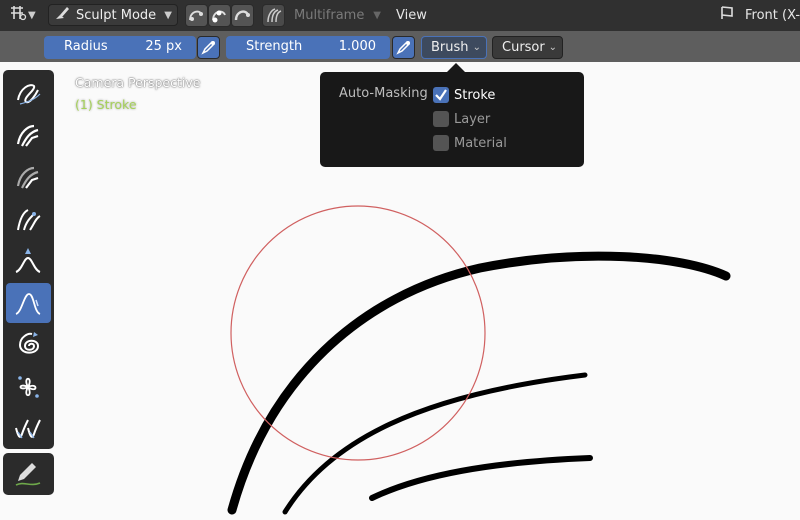 Image resolution: width=800 pixels, height=520 pixels. What do you see at coordinates (106, 104) in the screenshot?
I see `active-object-label: (1) Stroke` at bounding box center [106, 104].